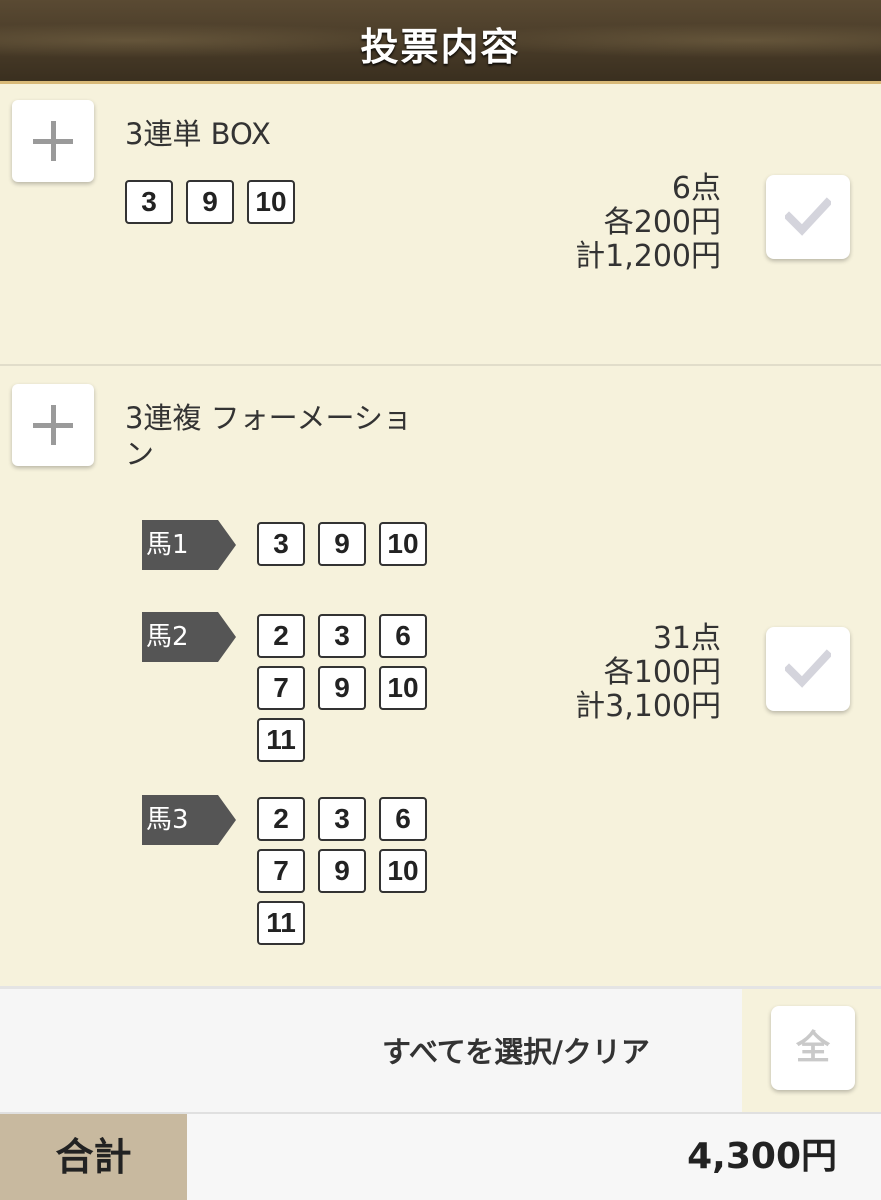 This screenshot has height=1200, width=881. I want to click on bet-points: 6点, so click(696, 188).